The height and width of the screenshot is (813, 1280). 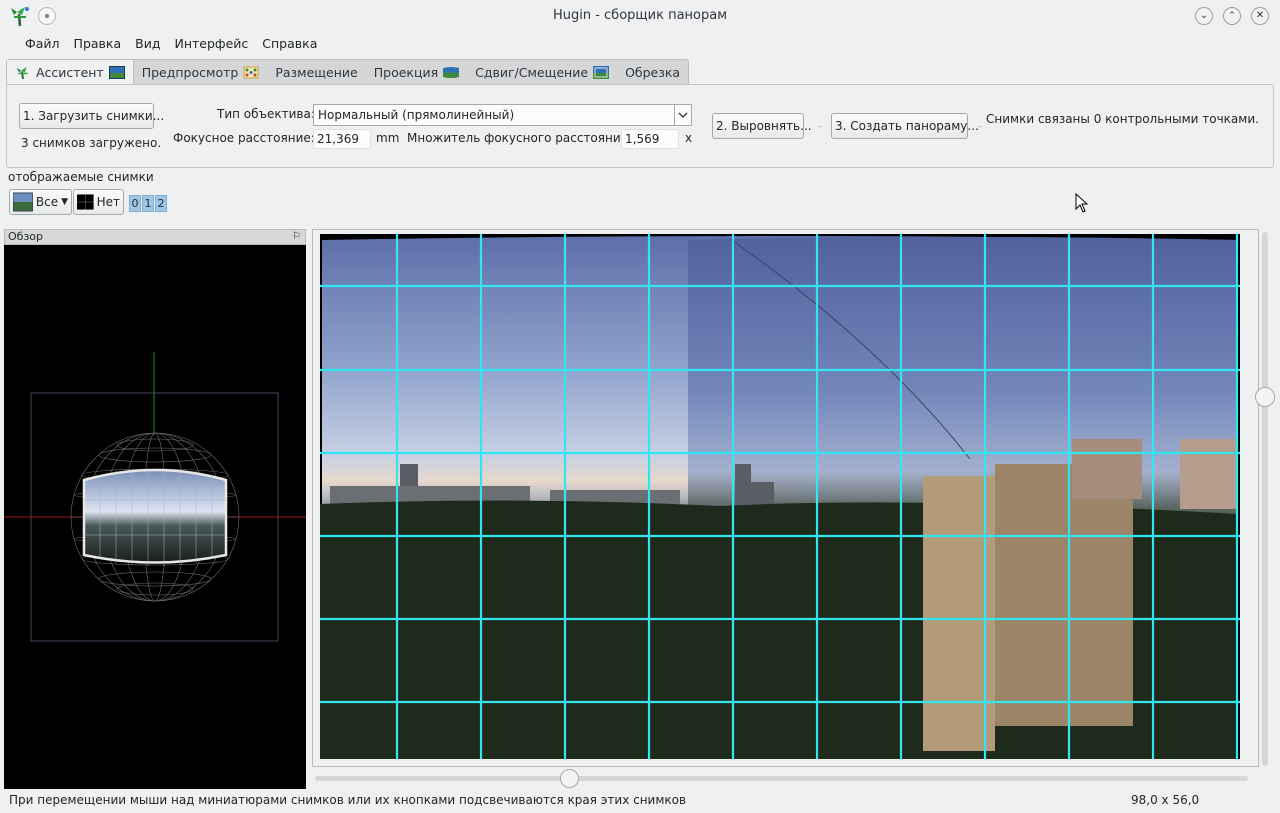 I want to click on image-toggle-0: 0, so click(x=135, y=203).